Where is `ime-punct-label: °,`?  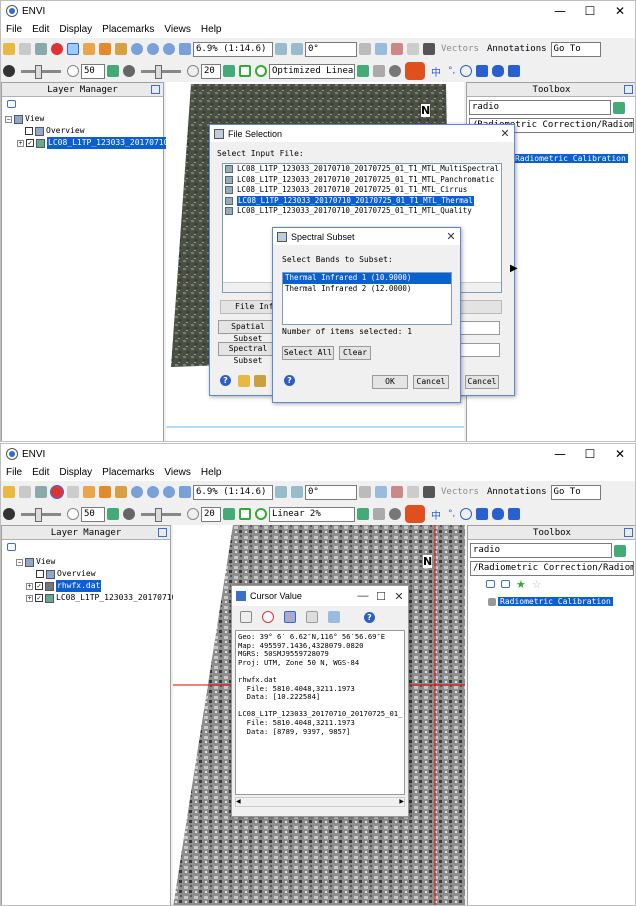
ime-punct-label: °, is located at coordinates (451, 514).